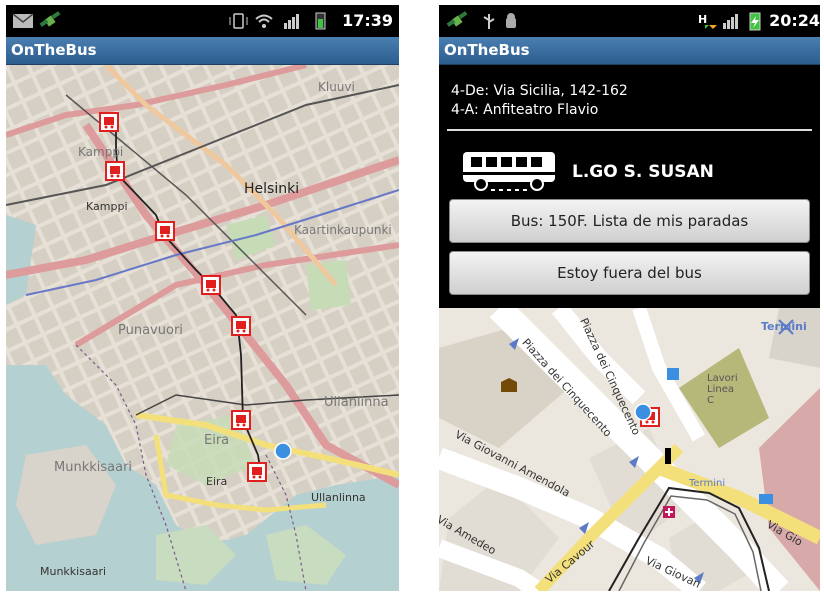 Image resolution: width=824 pixels, height=596 pixels. What do you see at coordinates (707, 21) in the screenshot?
I see `data-transfer-icon: H` at bounding box center [707, 21].